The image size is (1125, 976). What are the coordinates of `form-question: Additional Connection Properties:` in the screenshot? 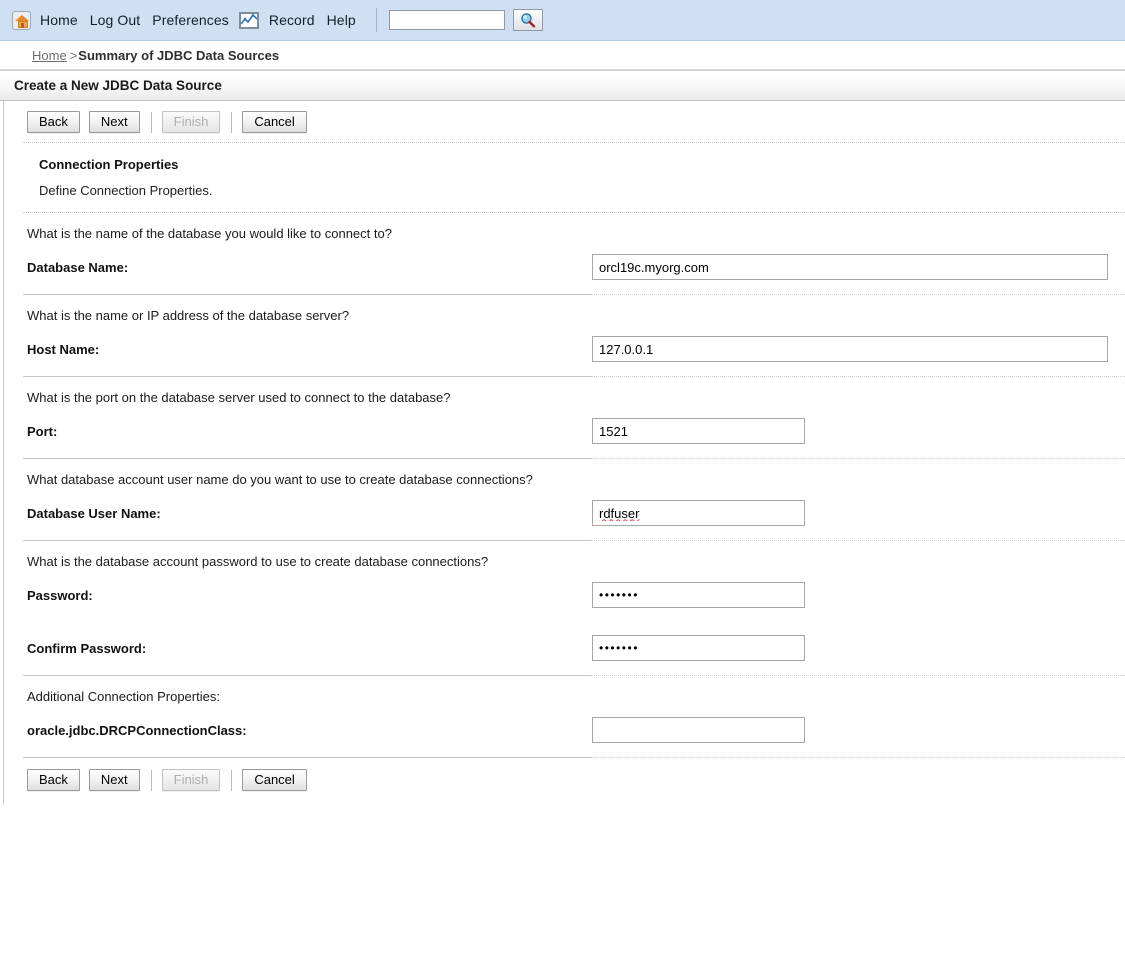 It's located at (123, 696).